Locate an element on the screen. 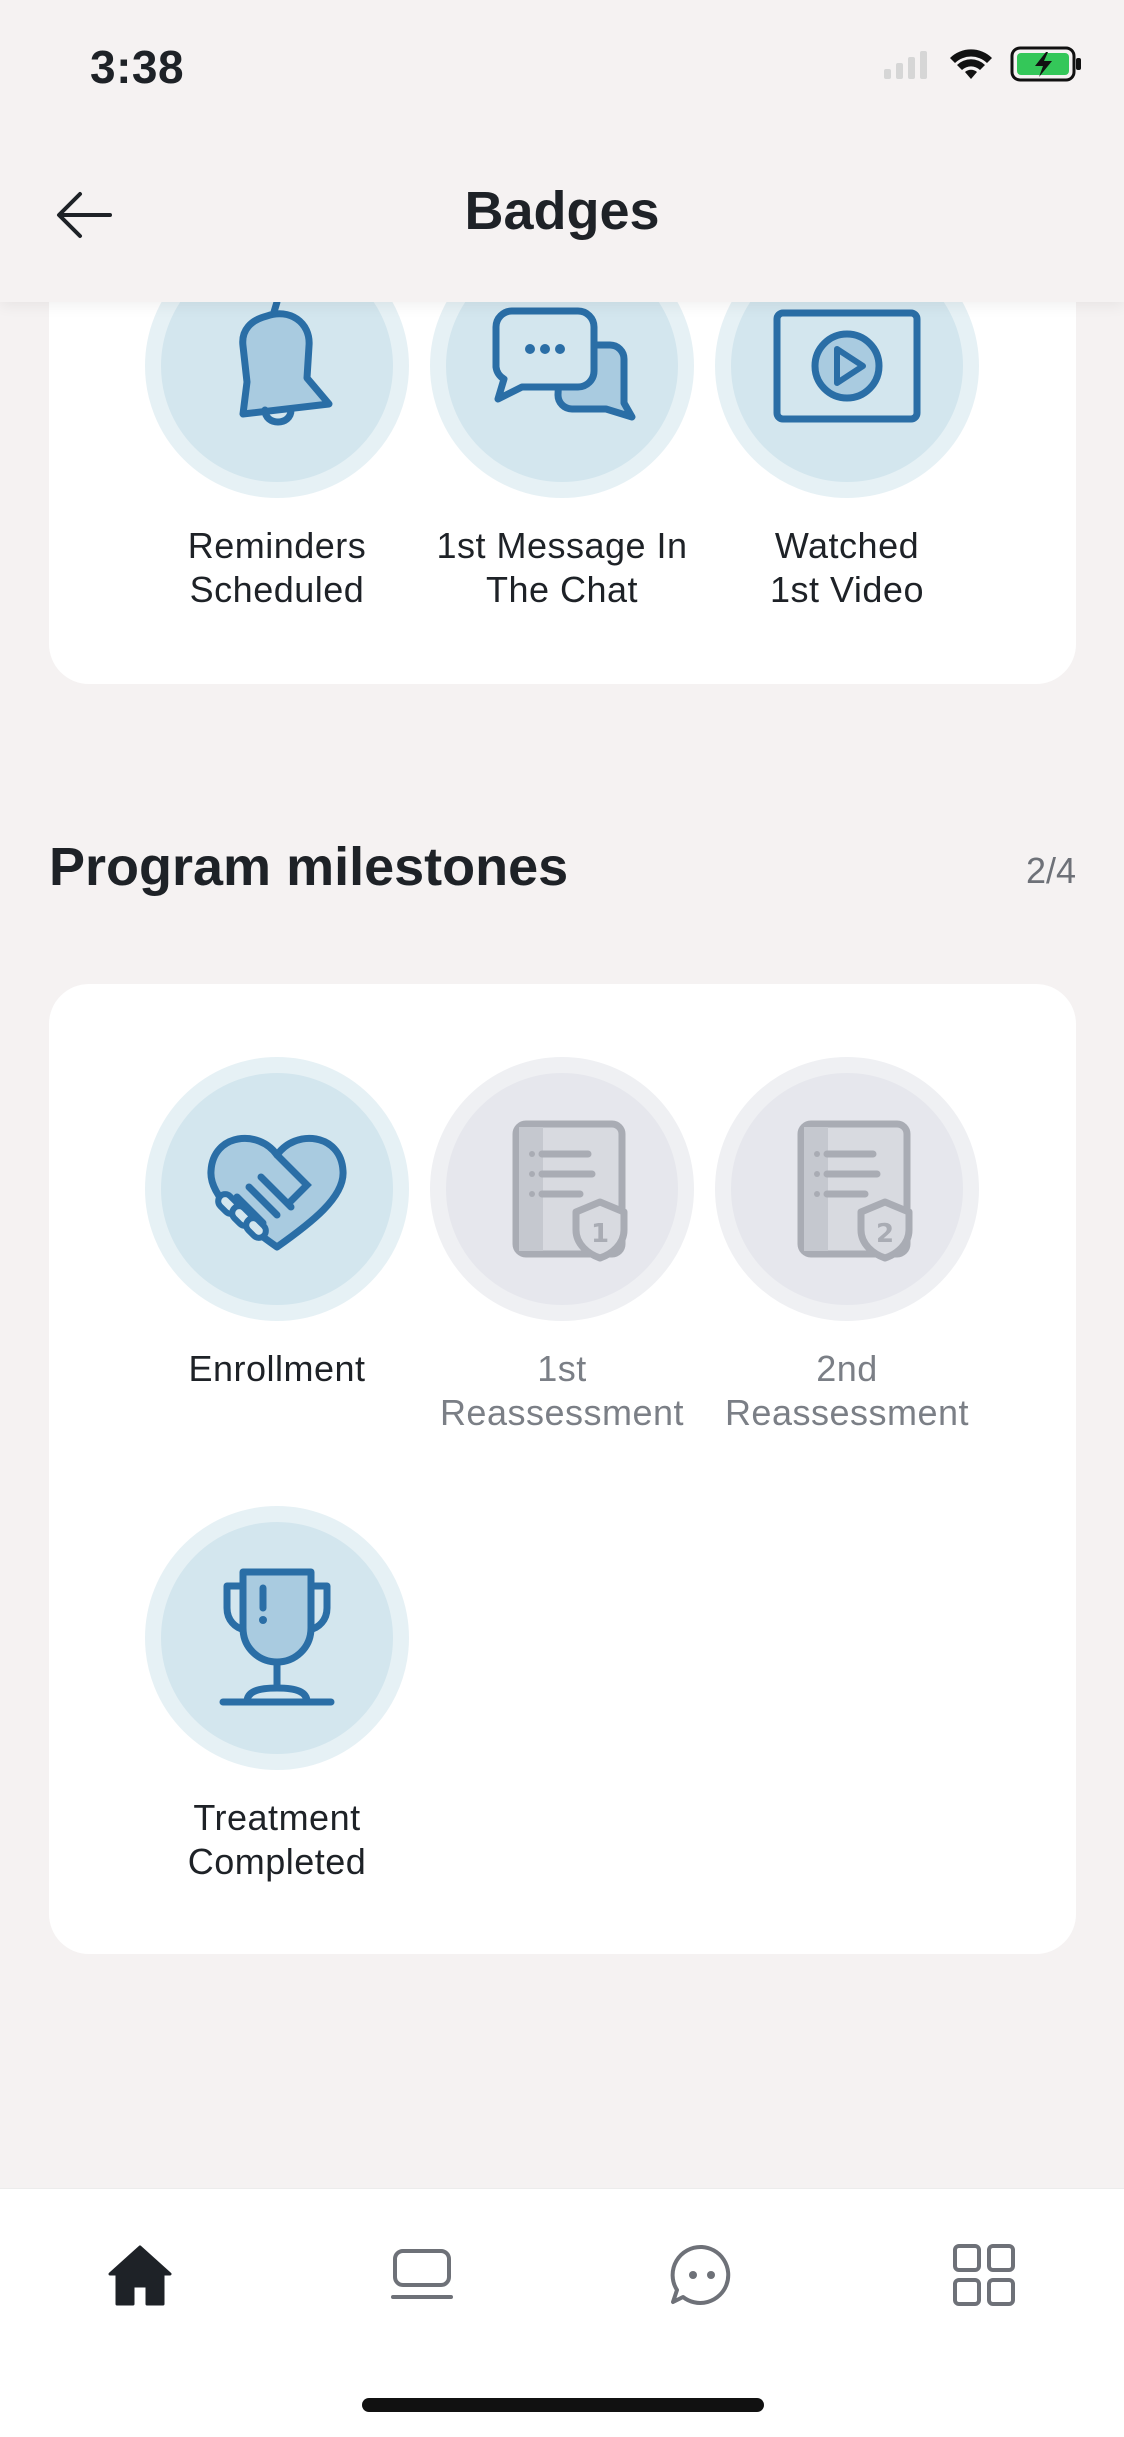 This screenshot has height=2437, width=1124. nav-home is located at coordinates (140, 2275).